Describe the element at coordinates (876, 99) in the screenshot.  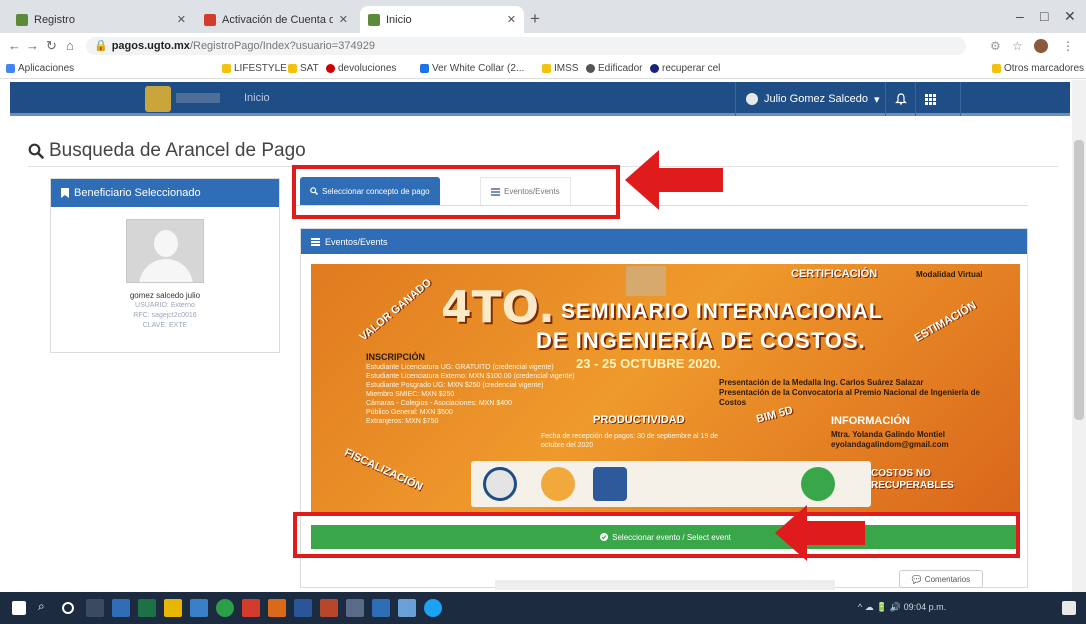
I see `chevron-down-icon: ▾` at that location.